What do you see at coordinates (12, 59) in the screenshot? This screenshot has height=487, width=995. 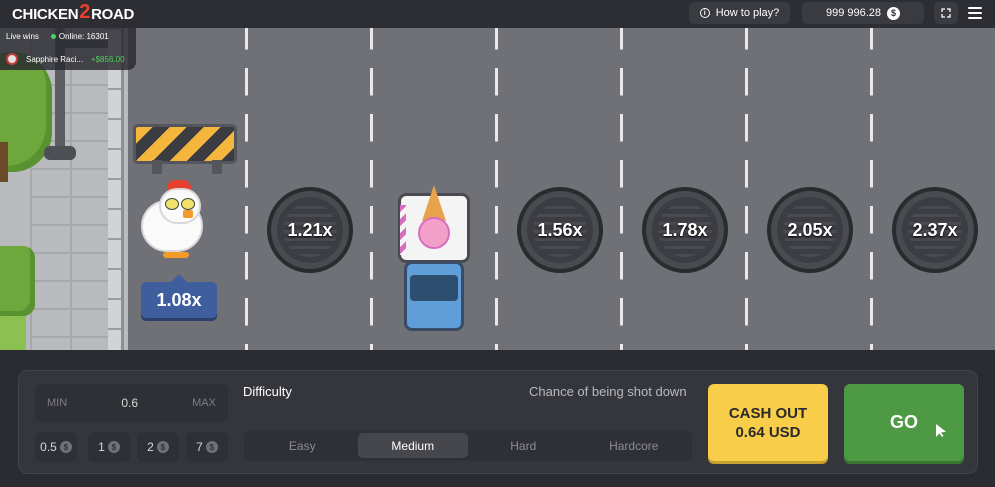 I see `avatar` at bounding box center [12, 59].